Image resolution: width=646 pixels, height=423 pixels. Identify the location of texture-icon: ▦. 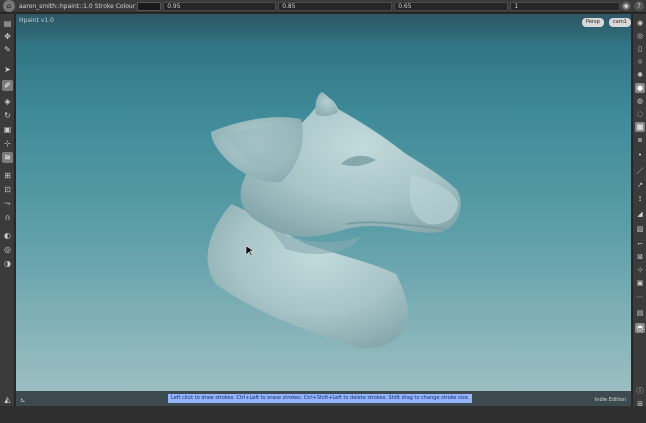
(640, 127).